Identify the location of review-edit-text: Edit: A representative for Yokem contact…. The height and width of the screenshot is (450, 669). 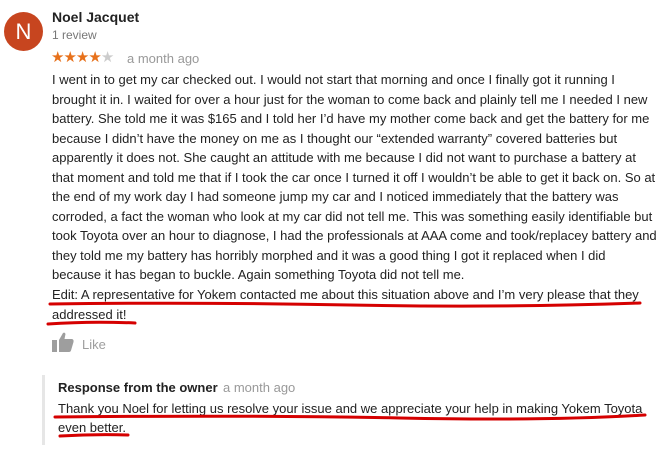
(345, 304).